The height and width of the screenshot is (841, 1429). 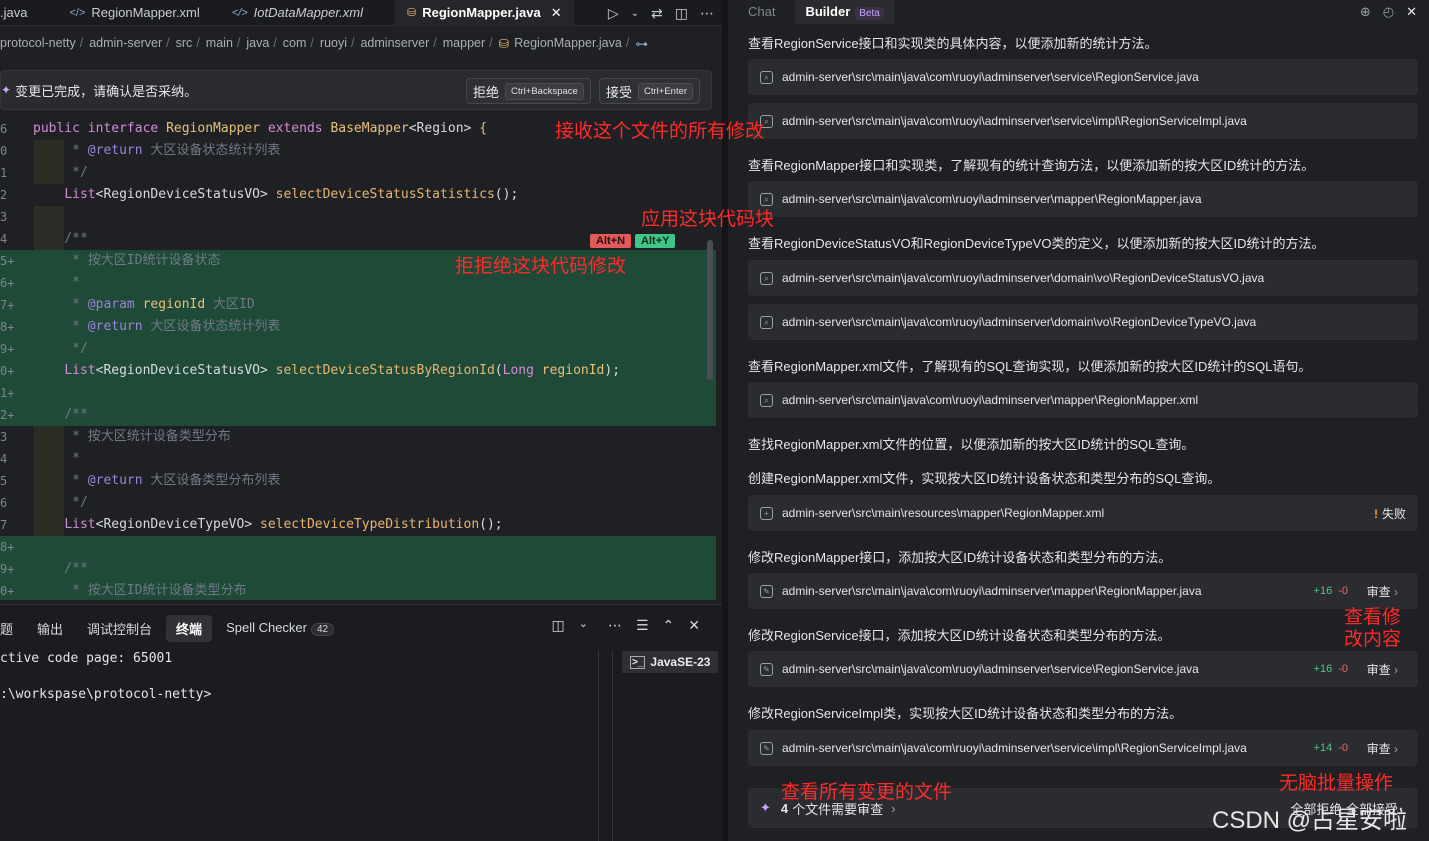 I want to click on line-number: 0+, so click(x=7, y=371).